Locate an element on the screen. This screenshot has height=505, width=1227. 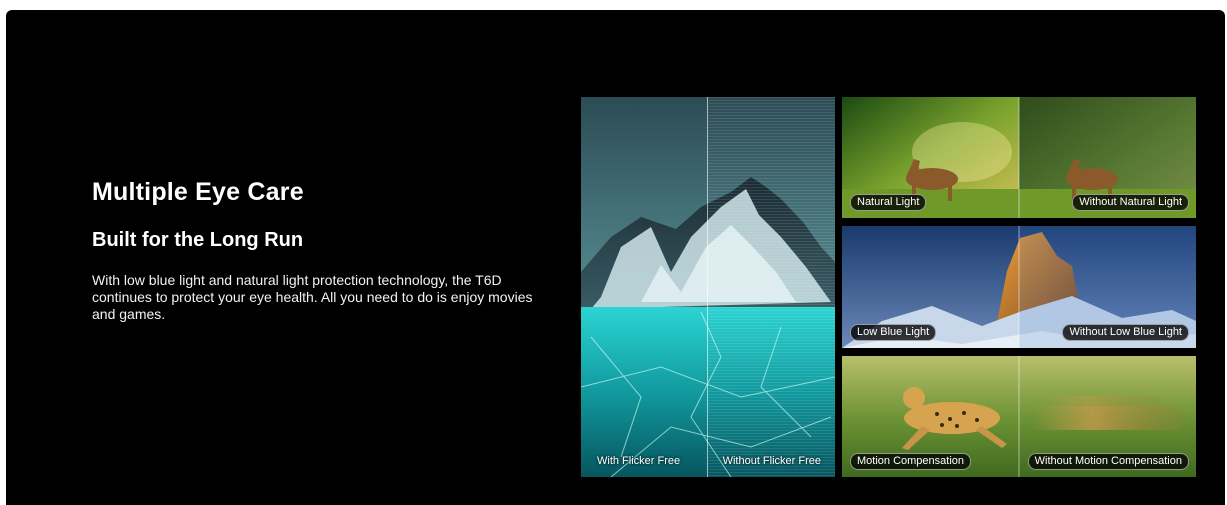
split-divider is located at coordinates (707, 287).